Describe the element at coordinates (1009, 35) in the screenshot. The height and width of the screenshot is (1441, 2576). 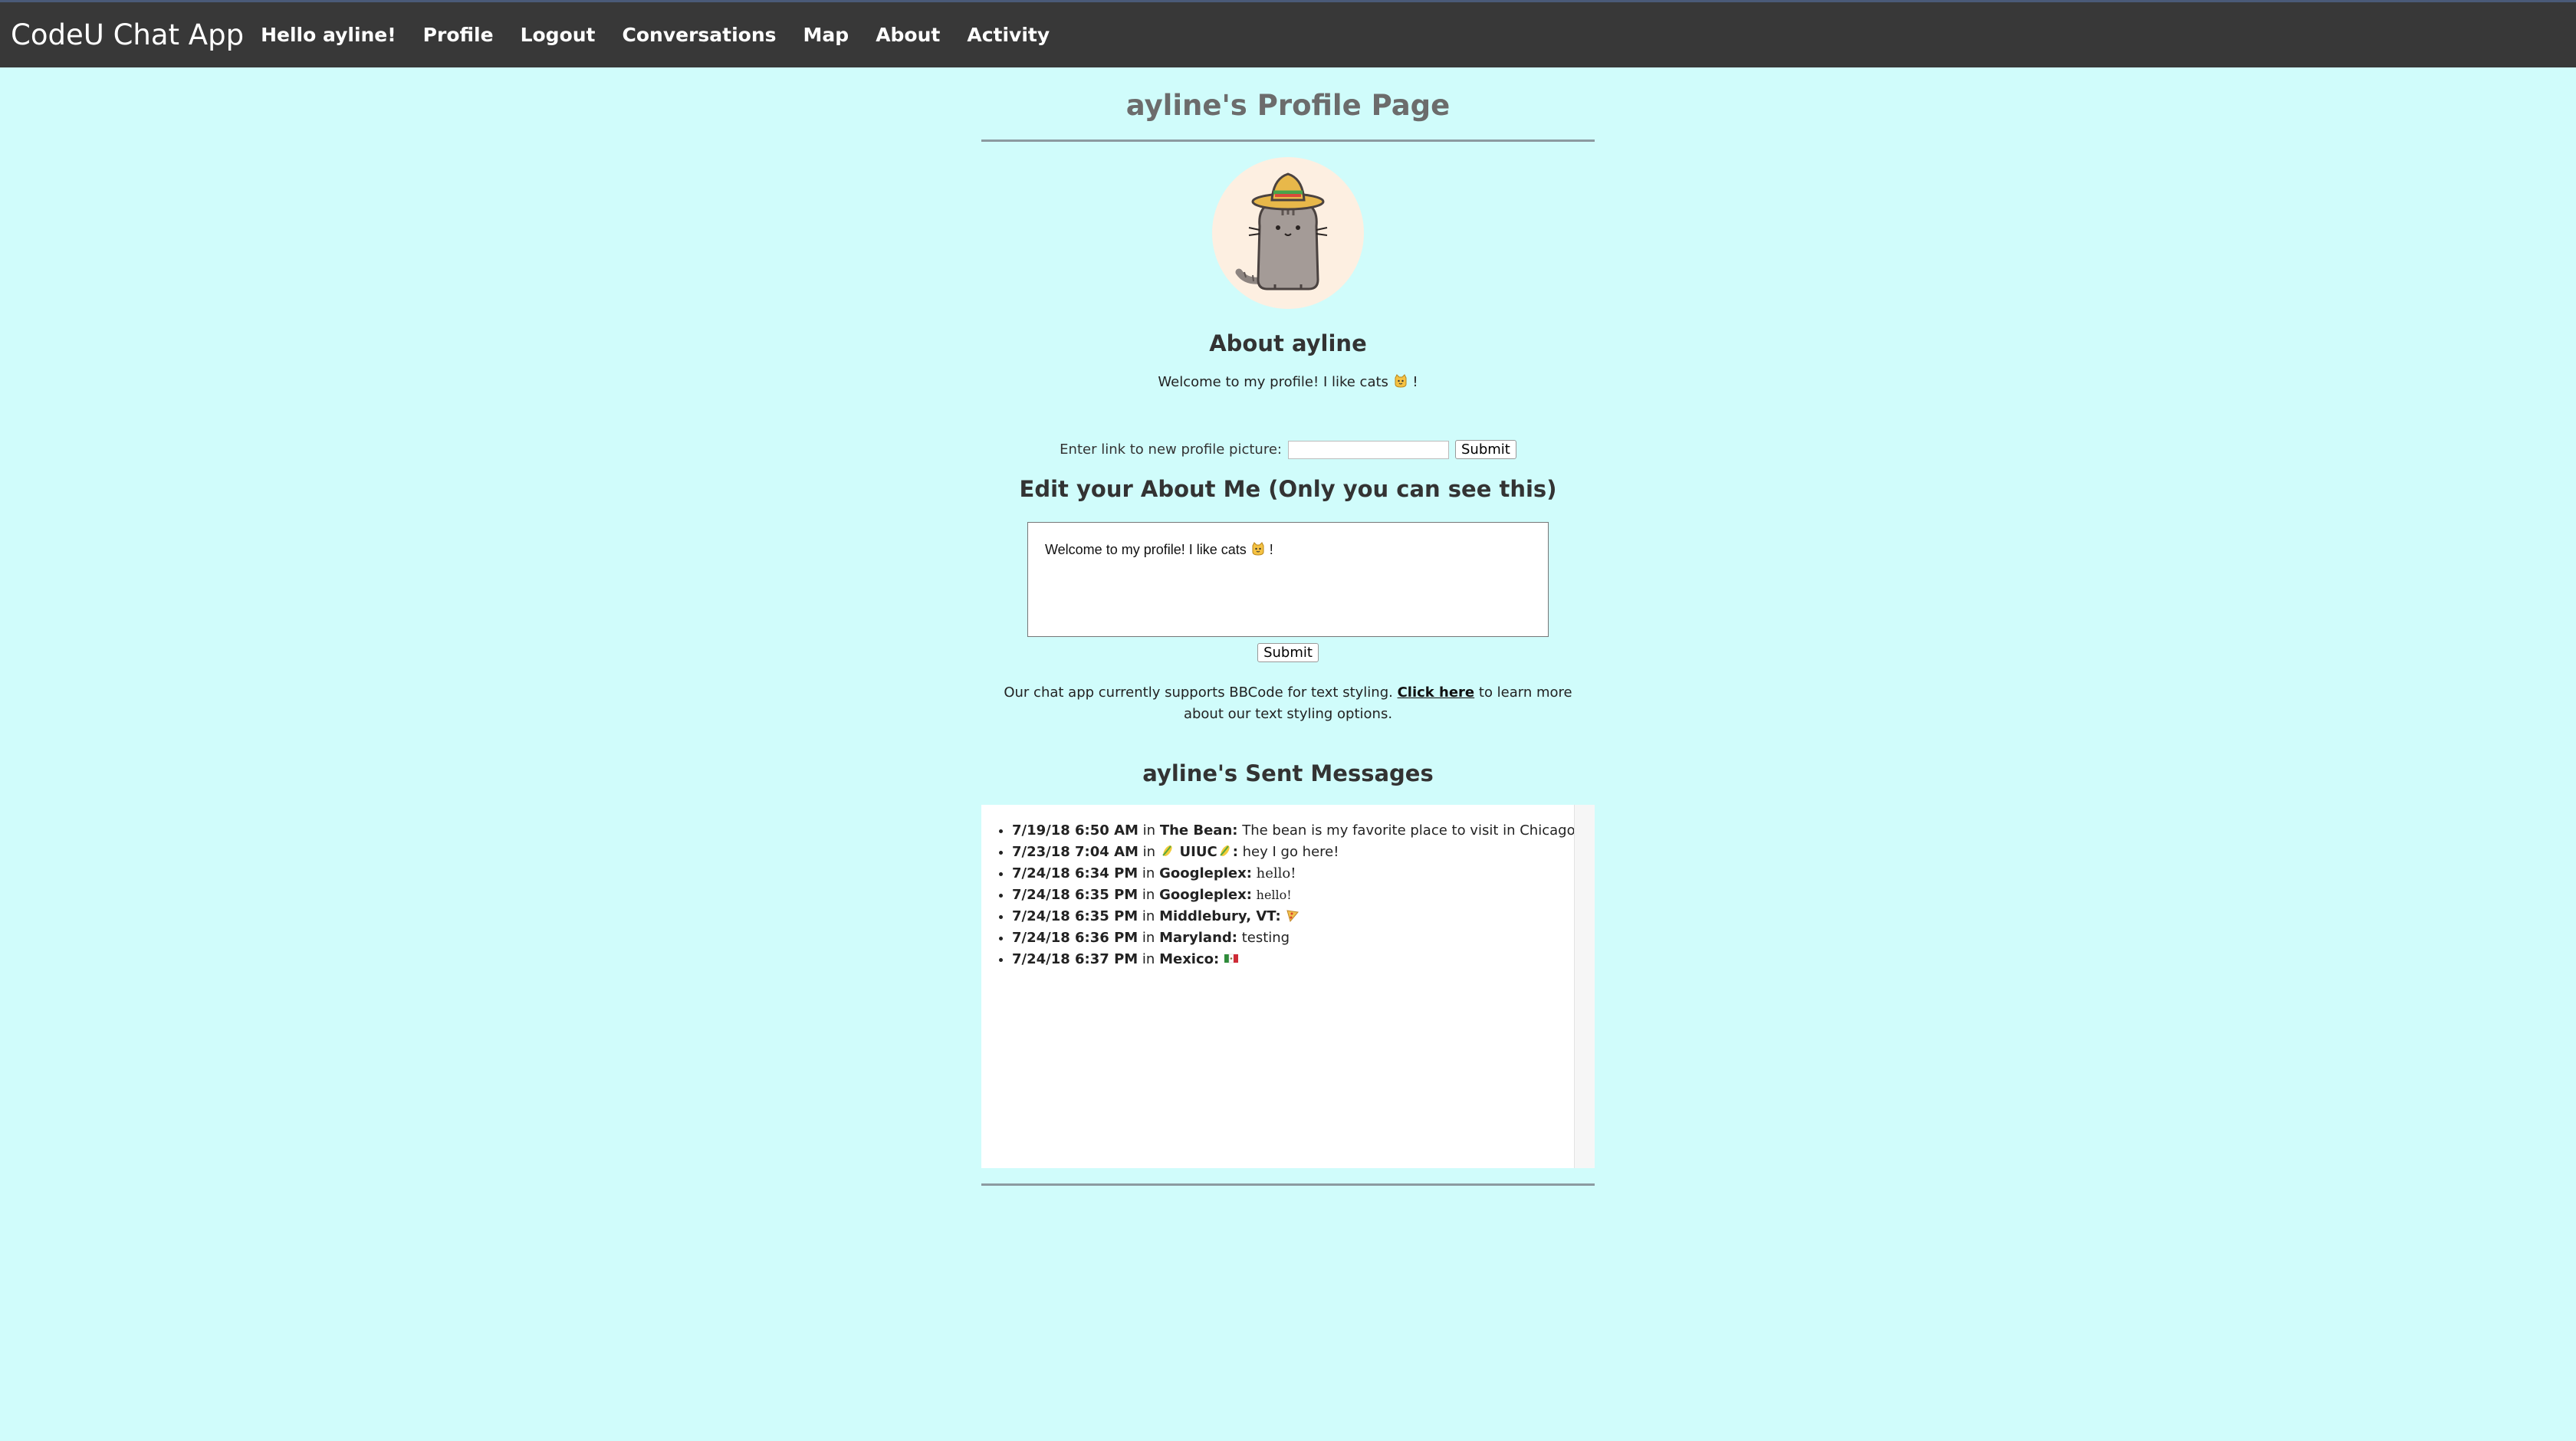
I see `nav-activity: Activity` at that location.